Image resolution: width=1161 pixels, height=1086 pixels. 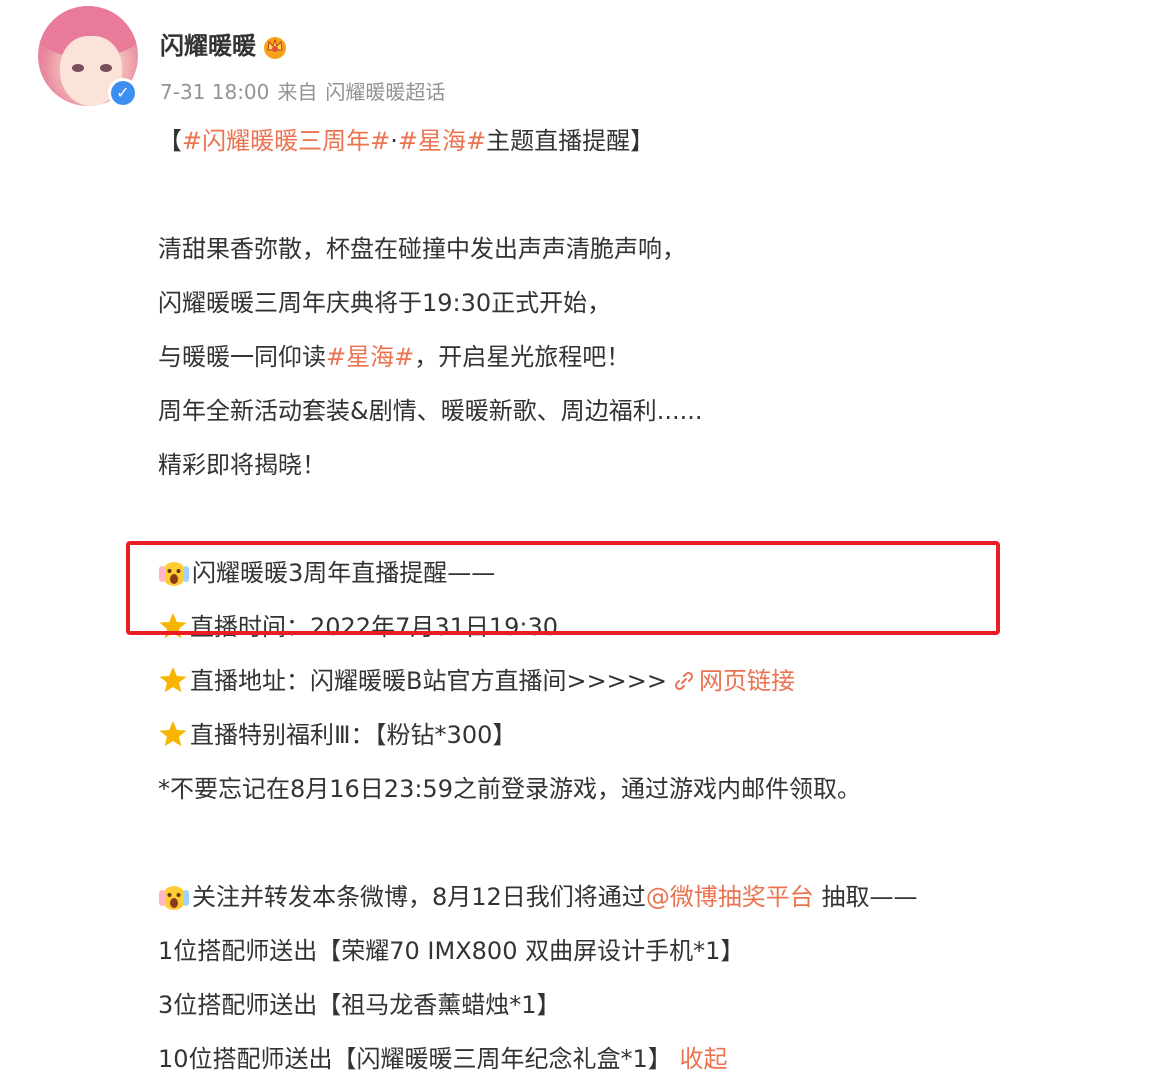 I want to click on avatar-eye-right, so click(x=106, y=68).